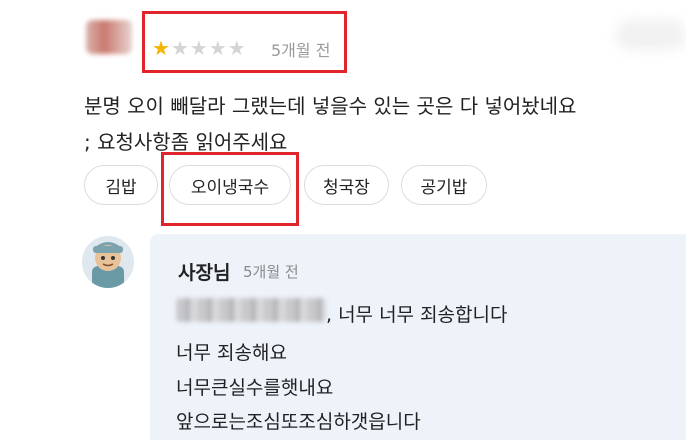  I want to click on review-text-line-1: 분명 오이 빼달라 그랬는데 넣을수 있는 곳은 다 넣어놨네요, so click(330, 106).